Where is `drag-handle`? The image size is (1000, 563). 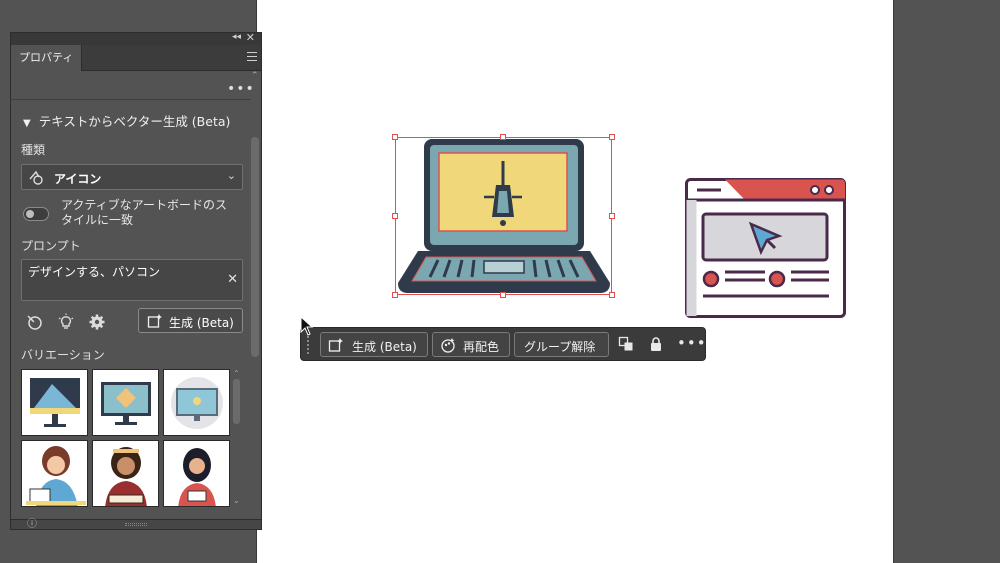
drag-handle is located at coordinates (309, 345).